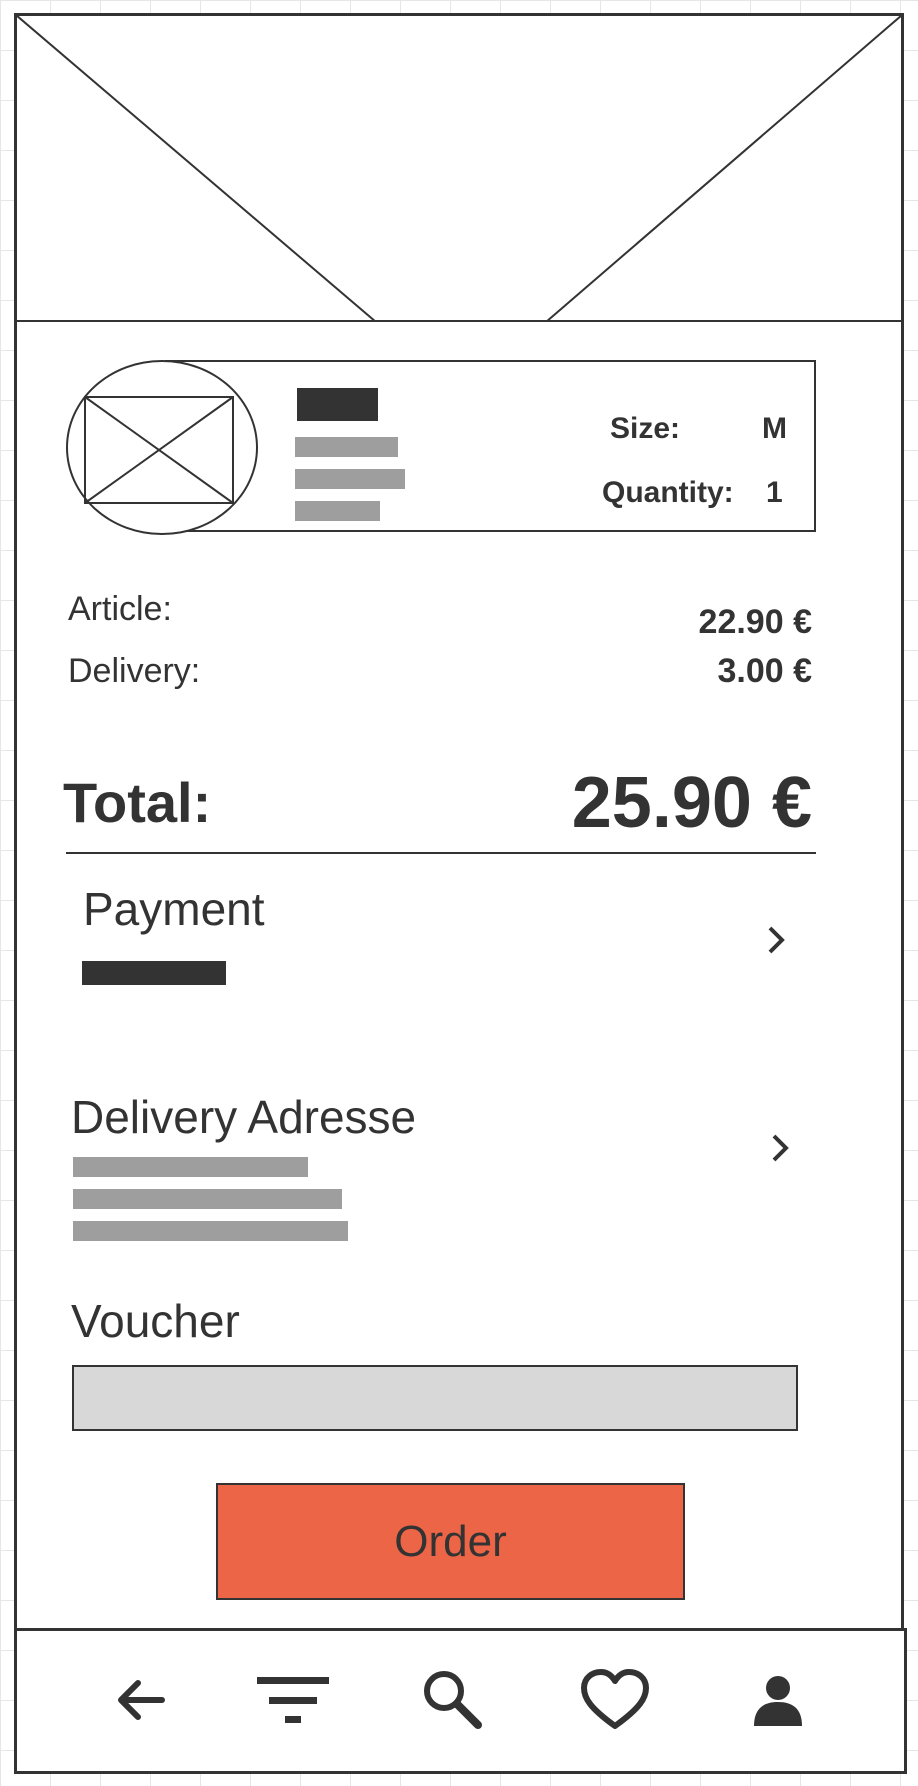  Describe the element at coordinates (243, 1117) in the screenshot. I see `delivery-address-label: Delivery Adresse` at that location.